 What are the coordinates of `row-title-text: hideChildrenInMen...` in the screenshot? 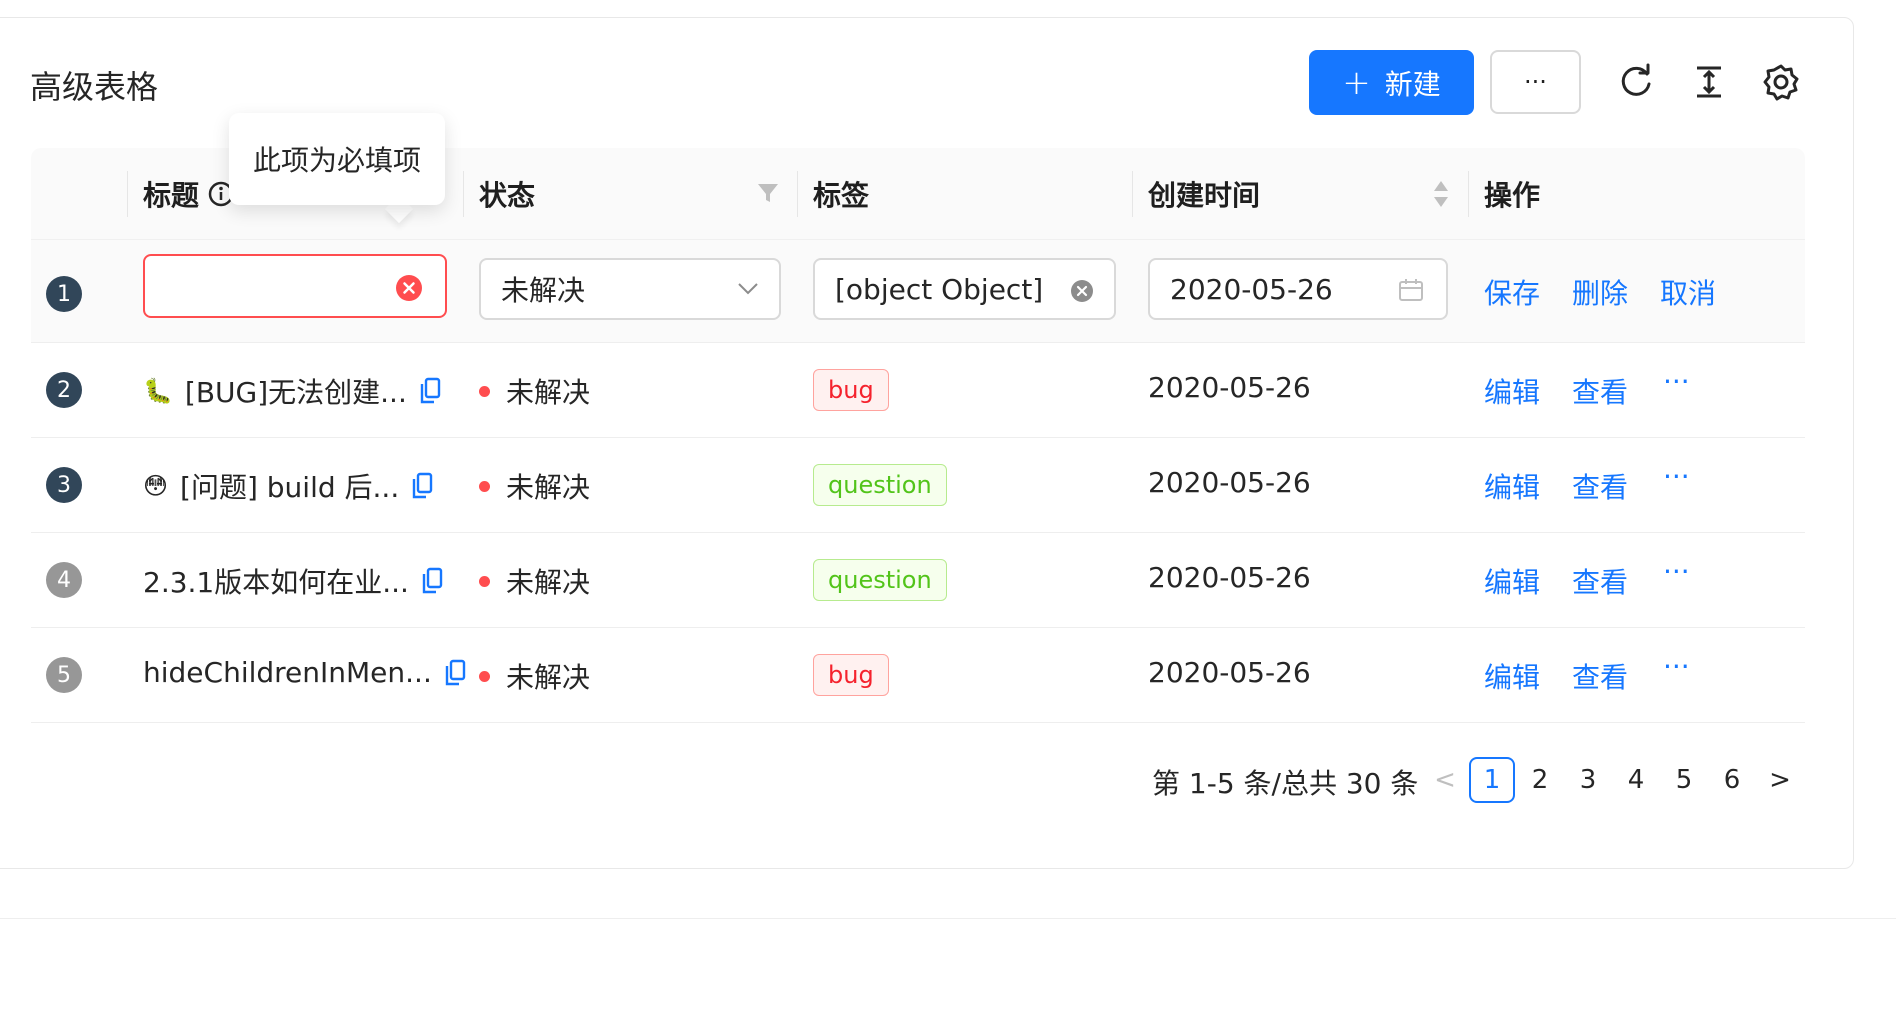 It's located at (287, 672).